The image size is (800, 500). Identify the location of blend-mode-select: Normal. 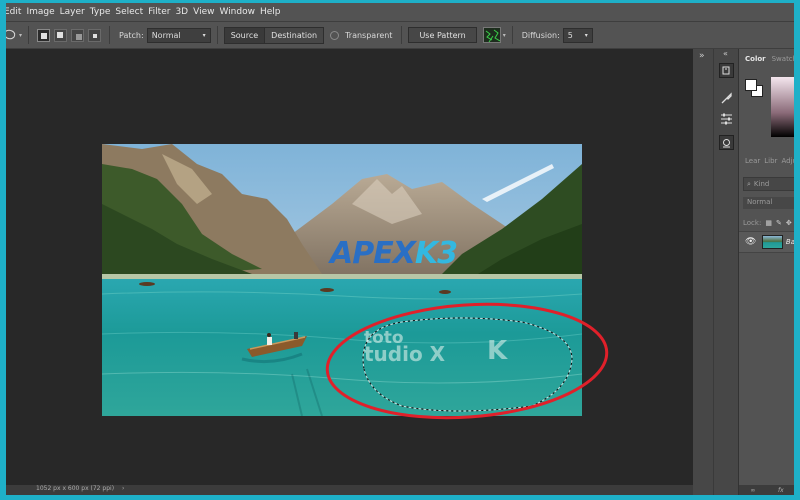
(768, 203).